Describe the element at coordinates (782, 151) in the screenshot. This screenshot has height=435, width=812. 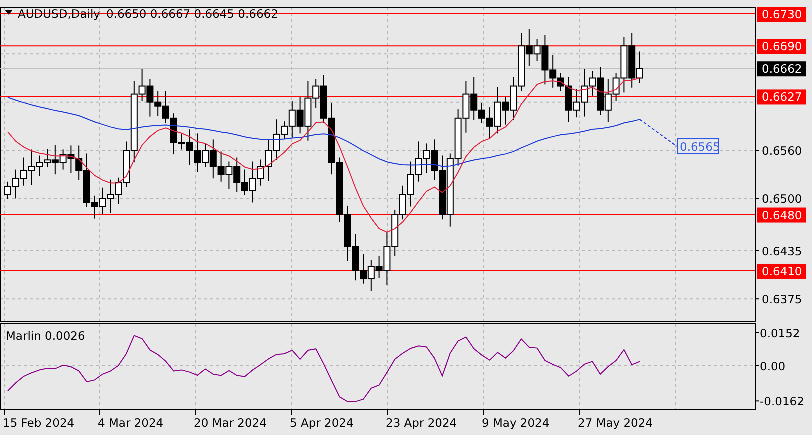
I see `price-tick-label: 0.6560` at that location.